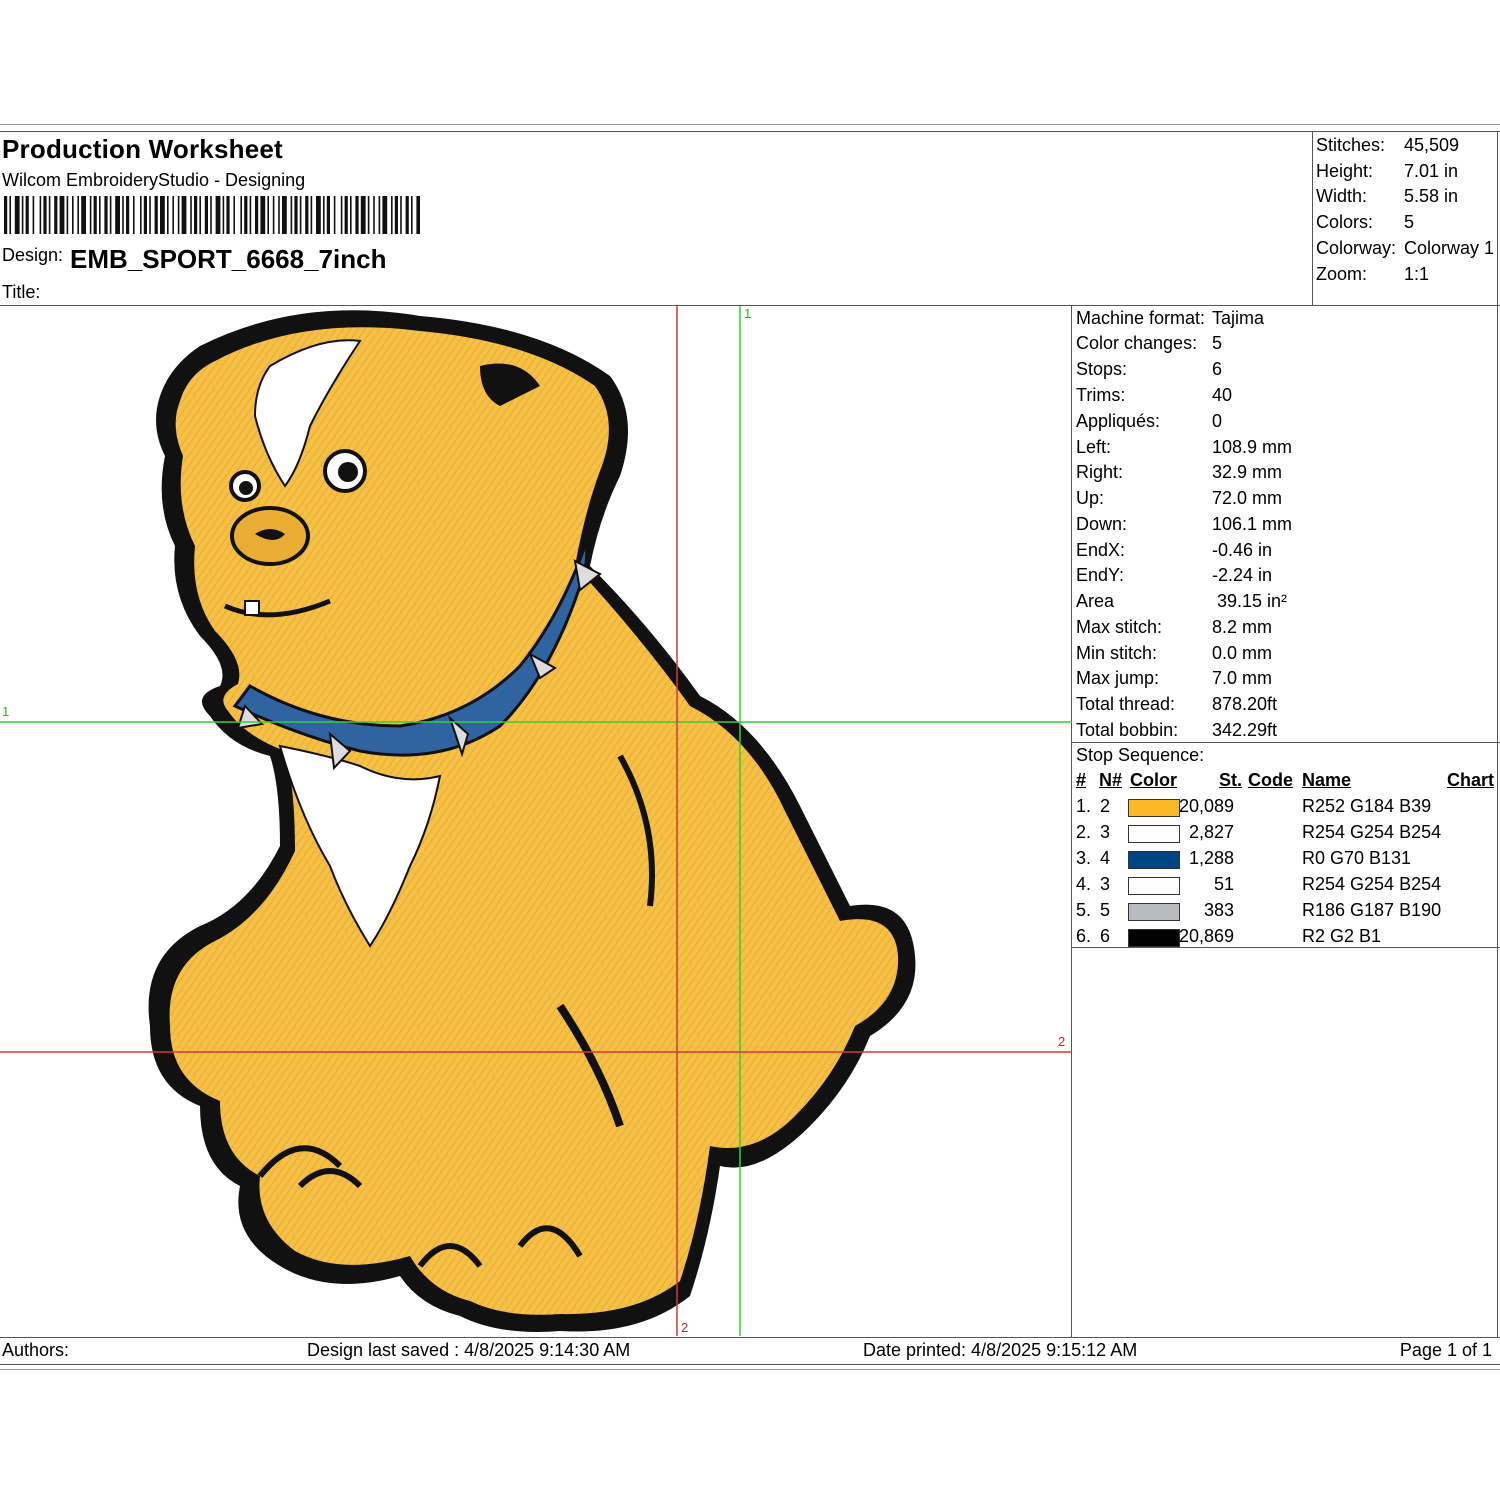 The image size is (1500, 1495). Describe the element at coordinates (1351, 145) in the screenshot. I see `summary-label: Stitches:` at that location.